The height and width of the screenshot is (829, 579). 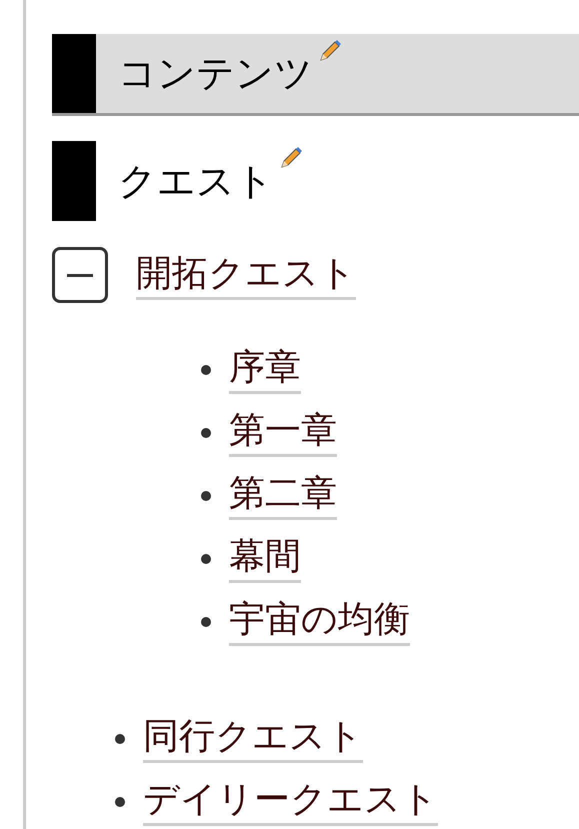 What do you see at coordinates (319, 621) in the screenshot?
I see `wiki-link: 宇宙の均衡` at bounding box center [319, 621].